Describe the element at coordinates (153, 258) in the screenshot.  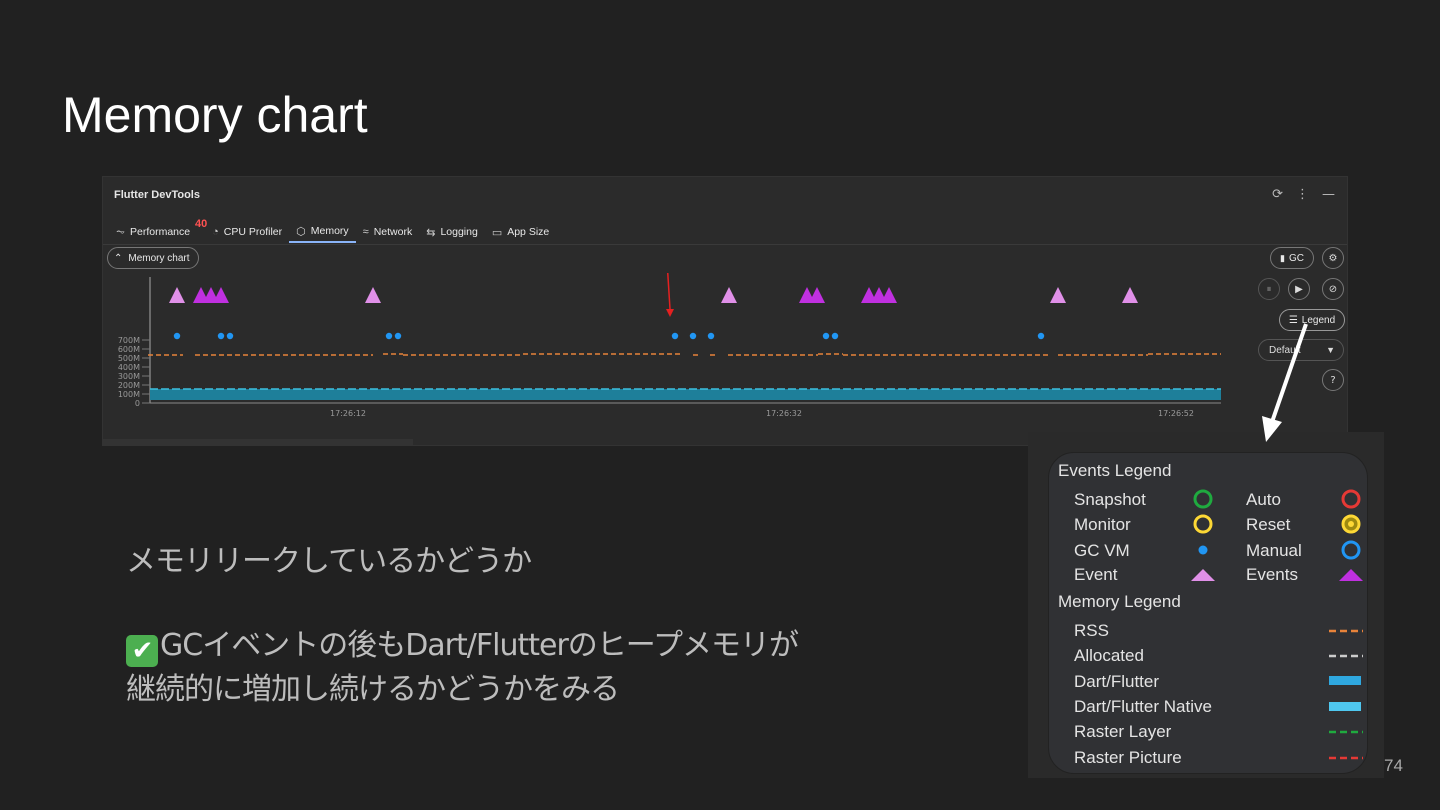
I see `memory-chart-toggle: ⌃ Memory chart` at that location.